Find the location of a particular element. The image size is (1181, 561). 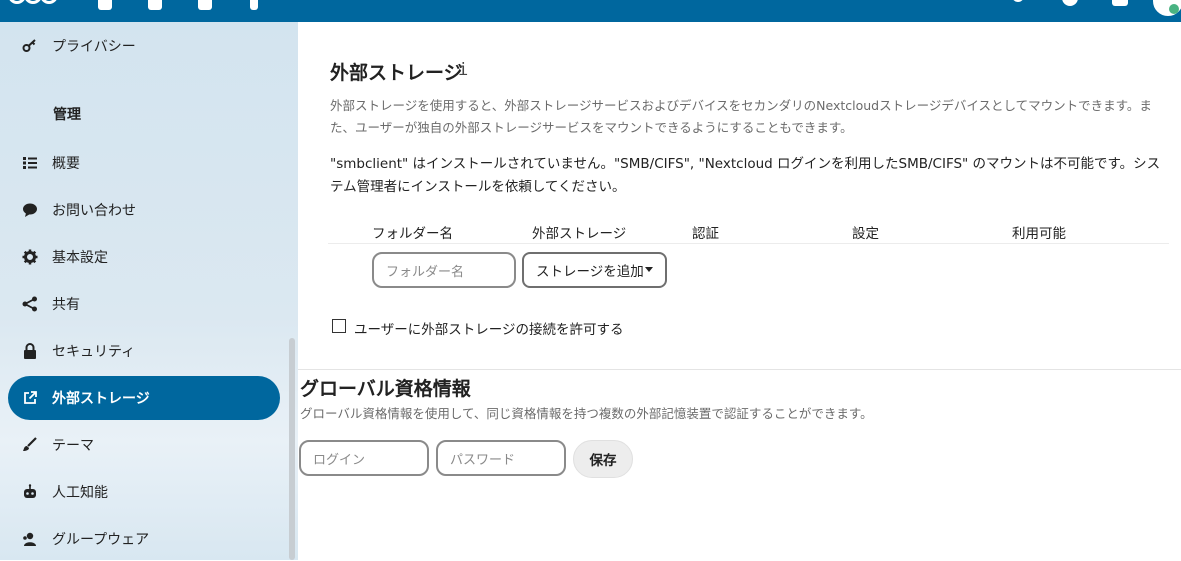

lock-icon is located at coordinates (30, 351).